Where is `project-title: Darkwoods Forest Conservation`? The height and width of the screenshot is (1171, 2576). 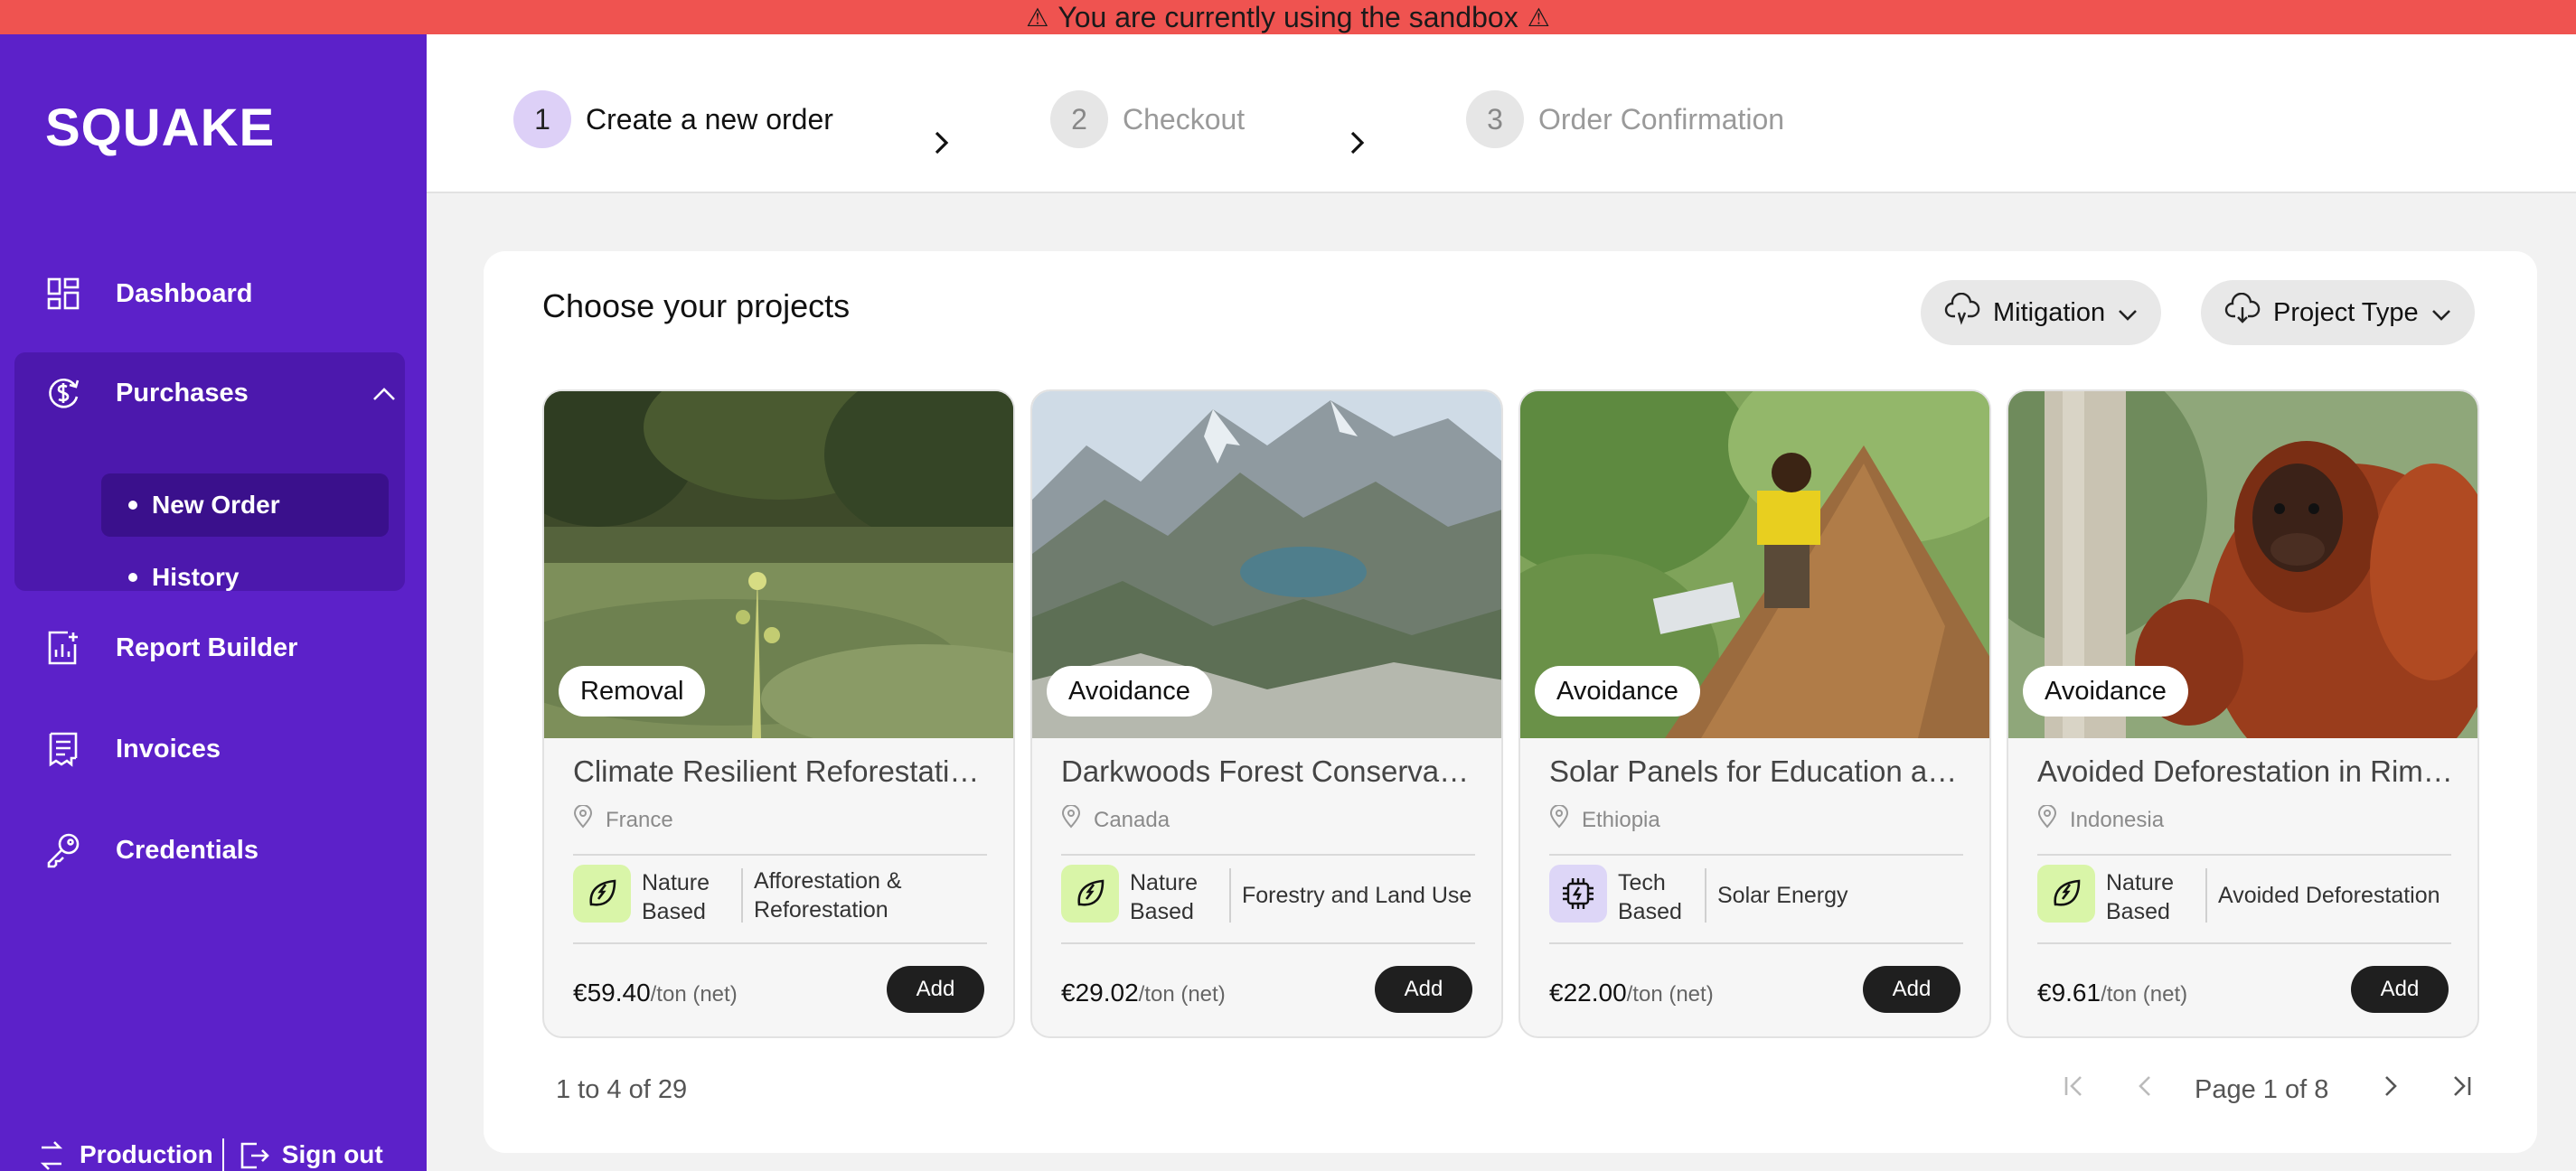 project-title: Darkwoods Forest Conservation is located at coordinates (1269, 771).